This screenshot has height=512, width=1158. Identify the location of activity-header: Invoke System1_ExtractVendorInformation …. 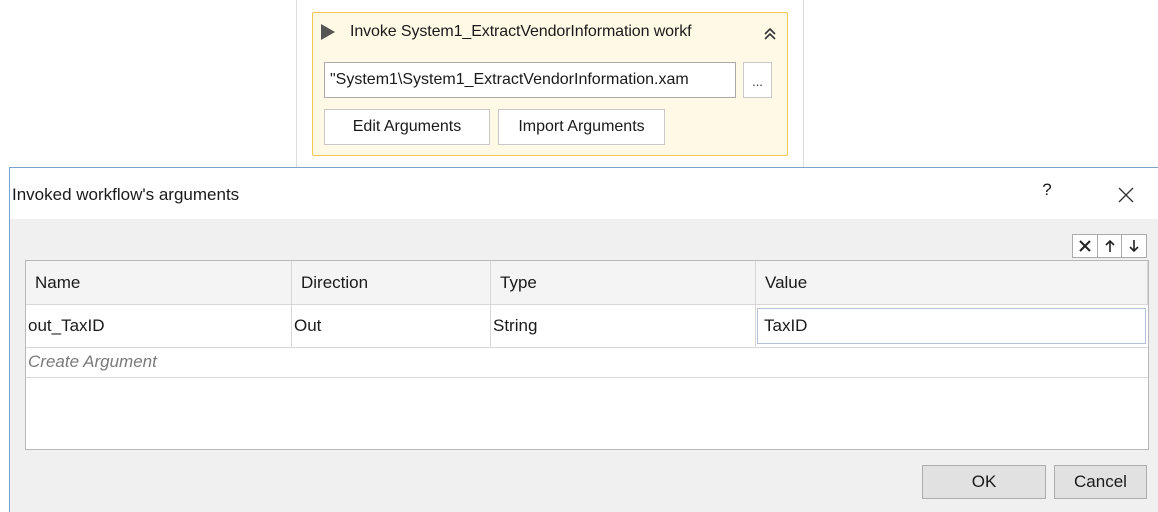
(550, 33).